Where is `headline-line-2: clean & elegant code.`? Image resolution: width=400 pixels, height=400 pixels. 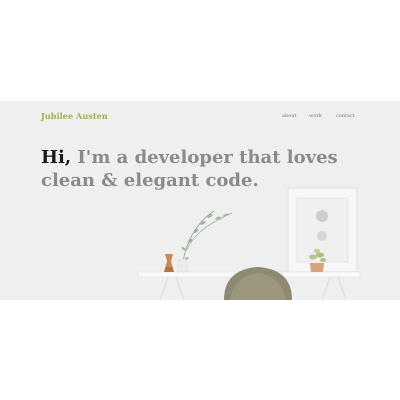 headline-line-2: clean & elegant code. is located at coordinates (150, 180).